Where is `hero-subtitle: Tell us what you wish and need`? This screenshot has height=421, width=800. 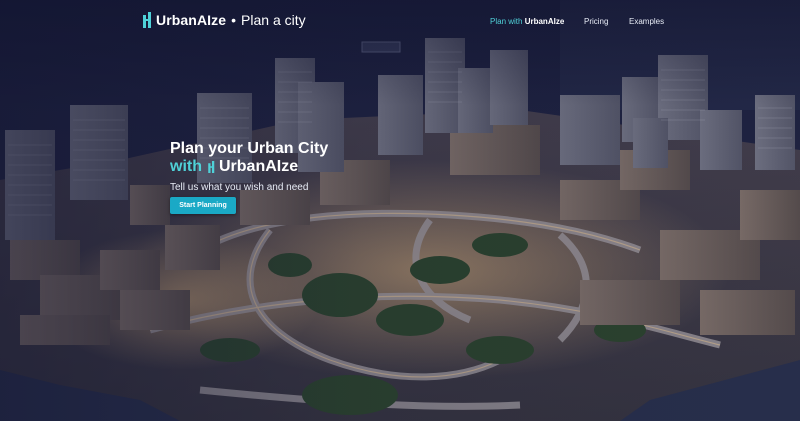 hero-subtitle: Tell us what you wish and need is located at coordinates (239, 187).